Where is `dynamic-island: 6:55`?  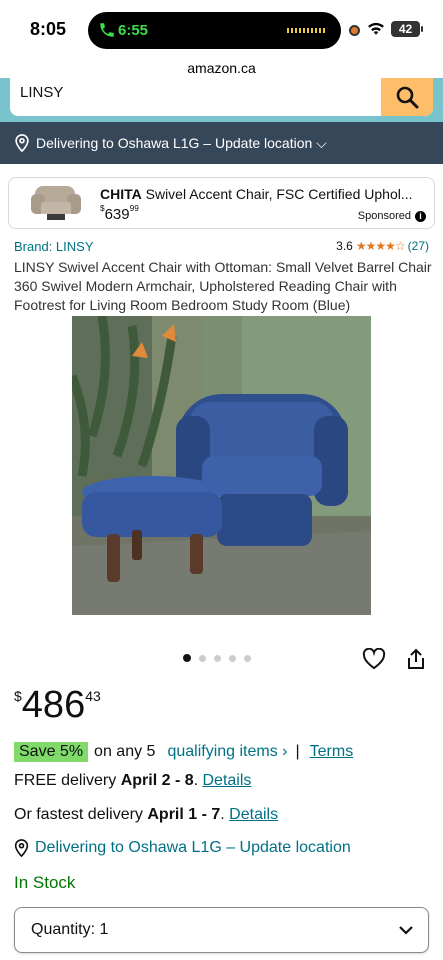
dynamic-island: 6:55 is located at coordinates (214, 30).